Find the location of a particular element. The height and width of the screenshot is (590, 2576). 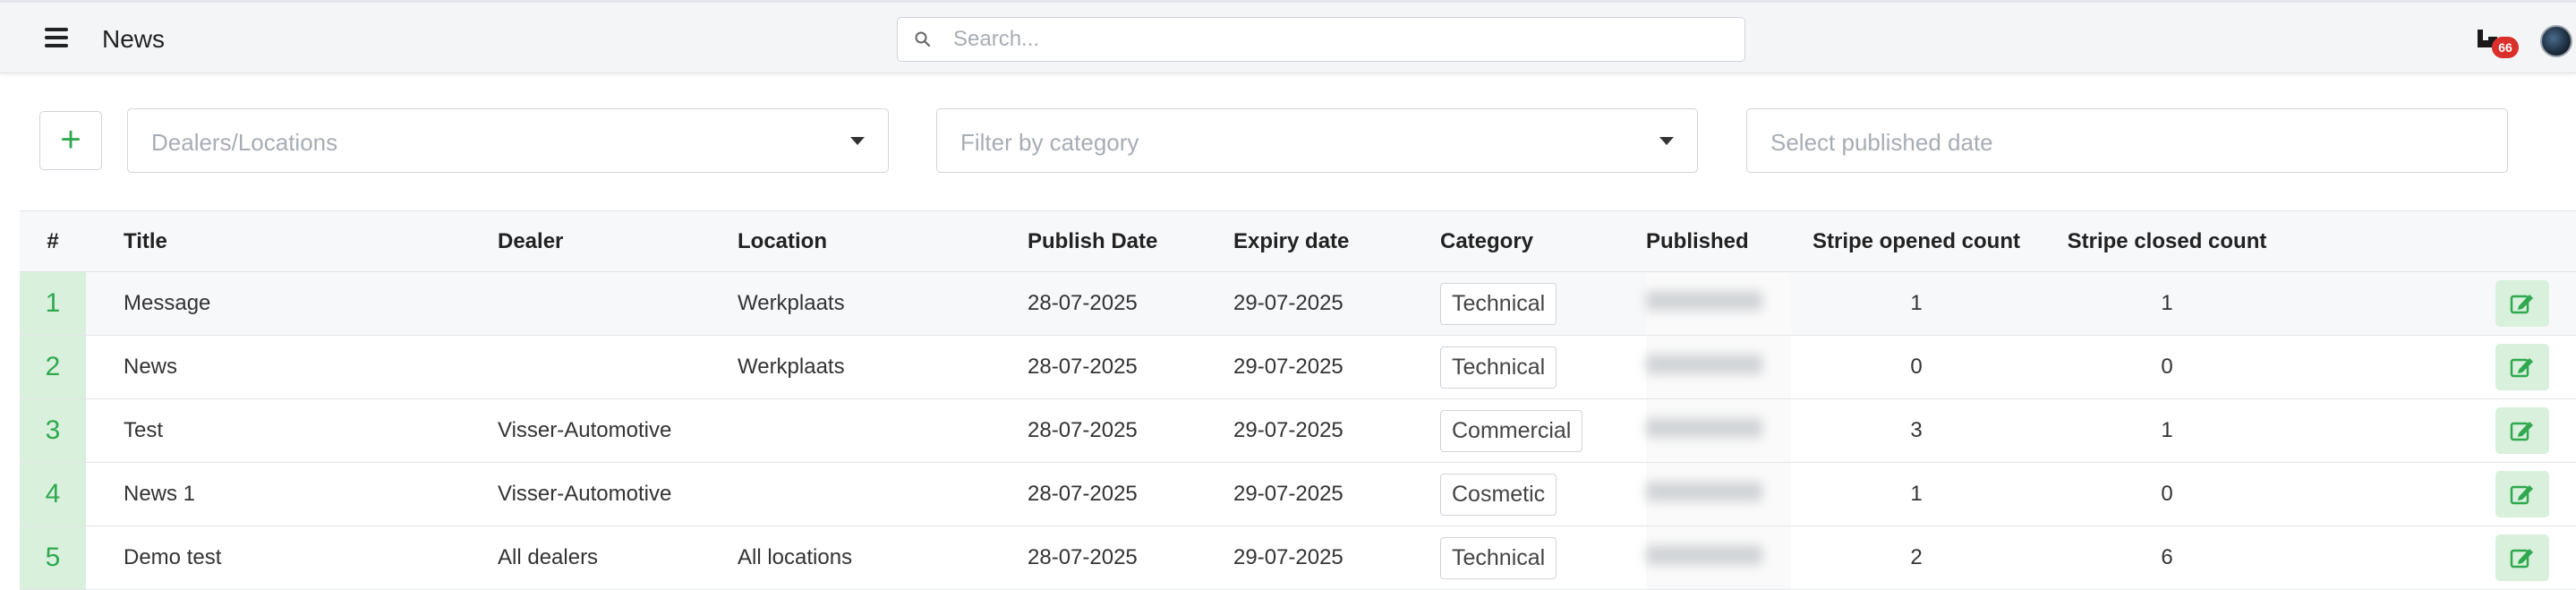

dealers-locations-select: Dealers/Locations is located at coordinates (508, 140).